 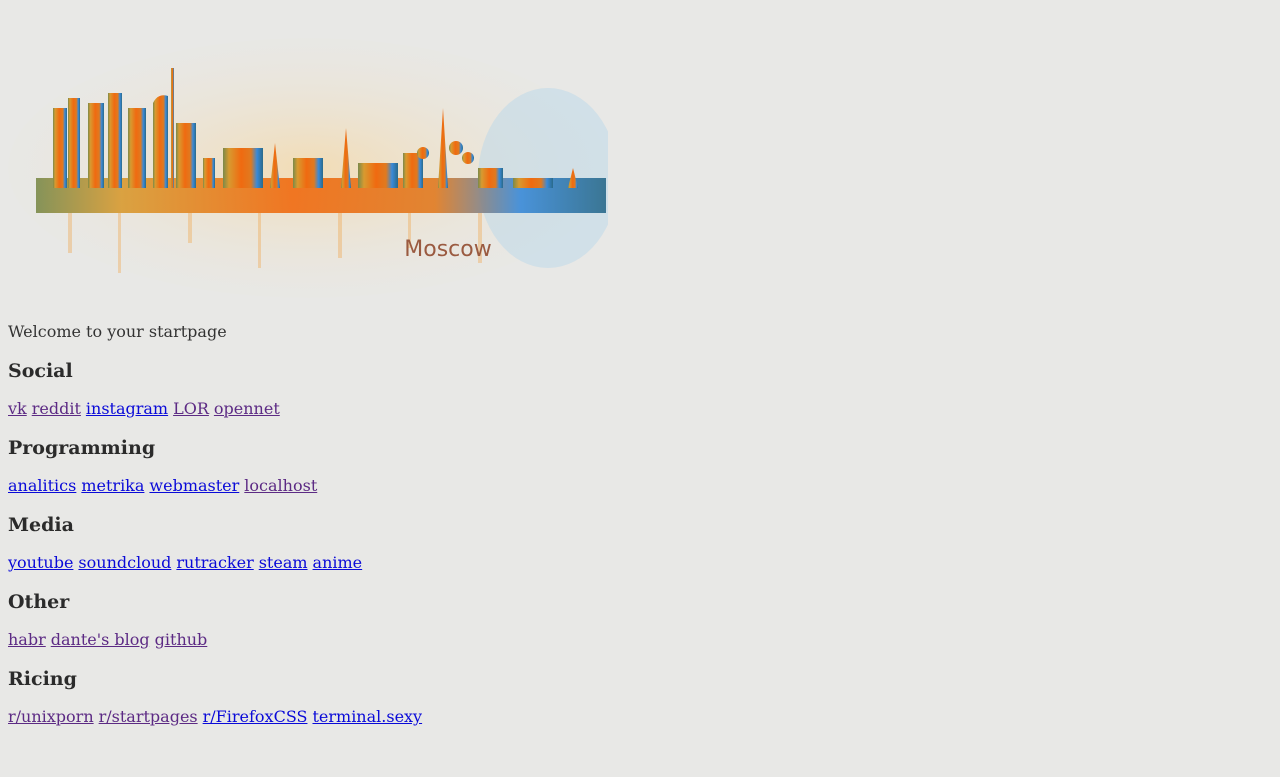 What do you see at coordinates (17, 408) in the screenshot?
I see `link-vk: vk` at bounding box center [17, 408].